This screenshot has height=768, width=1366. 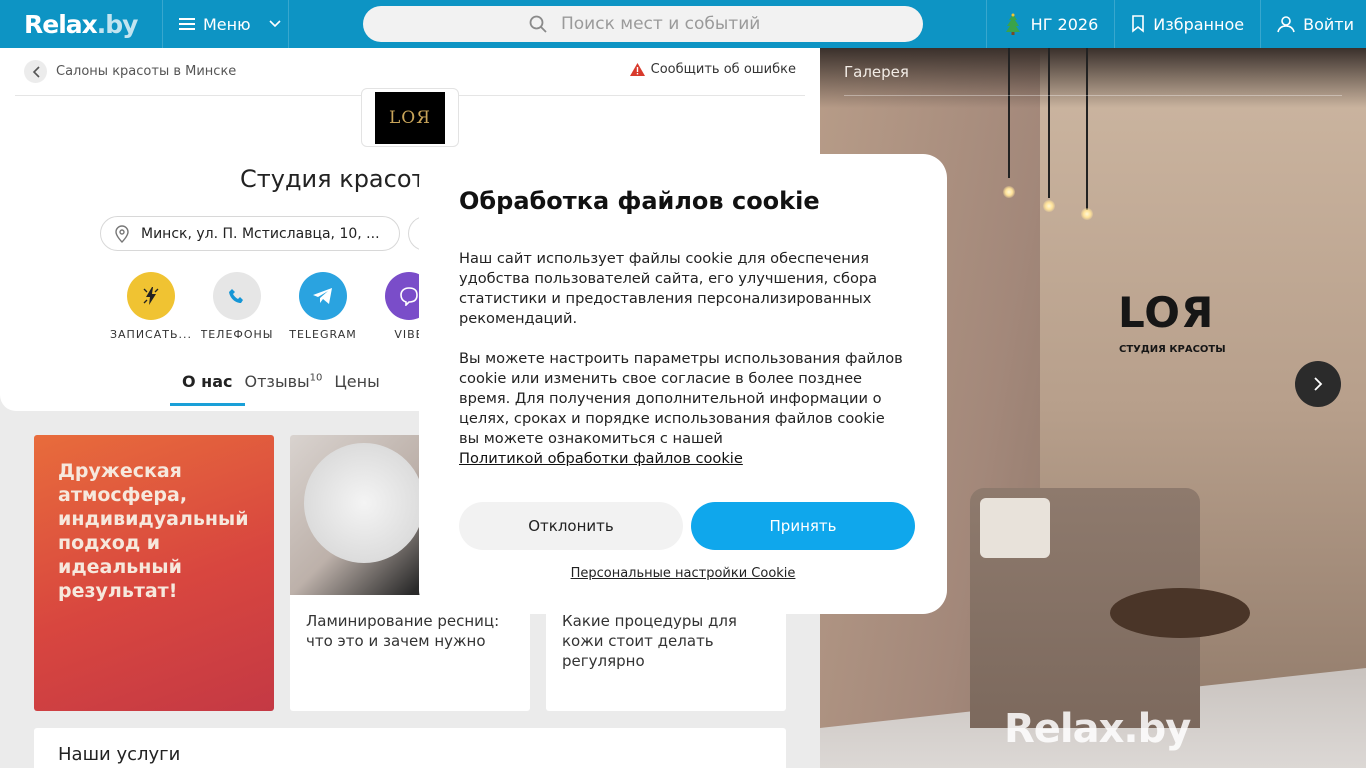 I want to click on cookie-settings-link: Персональные настройки Cookie, so click(x=683, y=573).